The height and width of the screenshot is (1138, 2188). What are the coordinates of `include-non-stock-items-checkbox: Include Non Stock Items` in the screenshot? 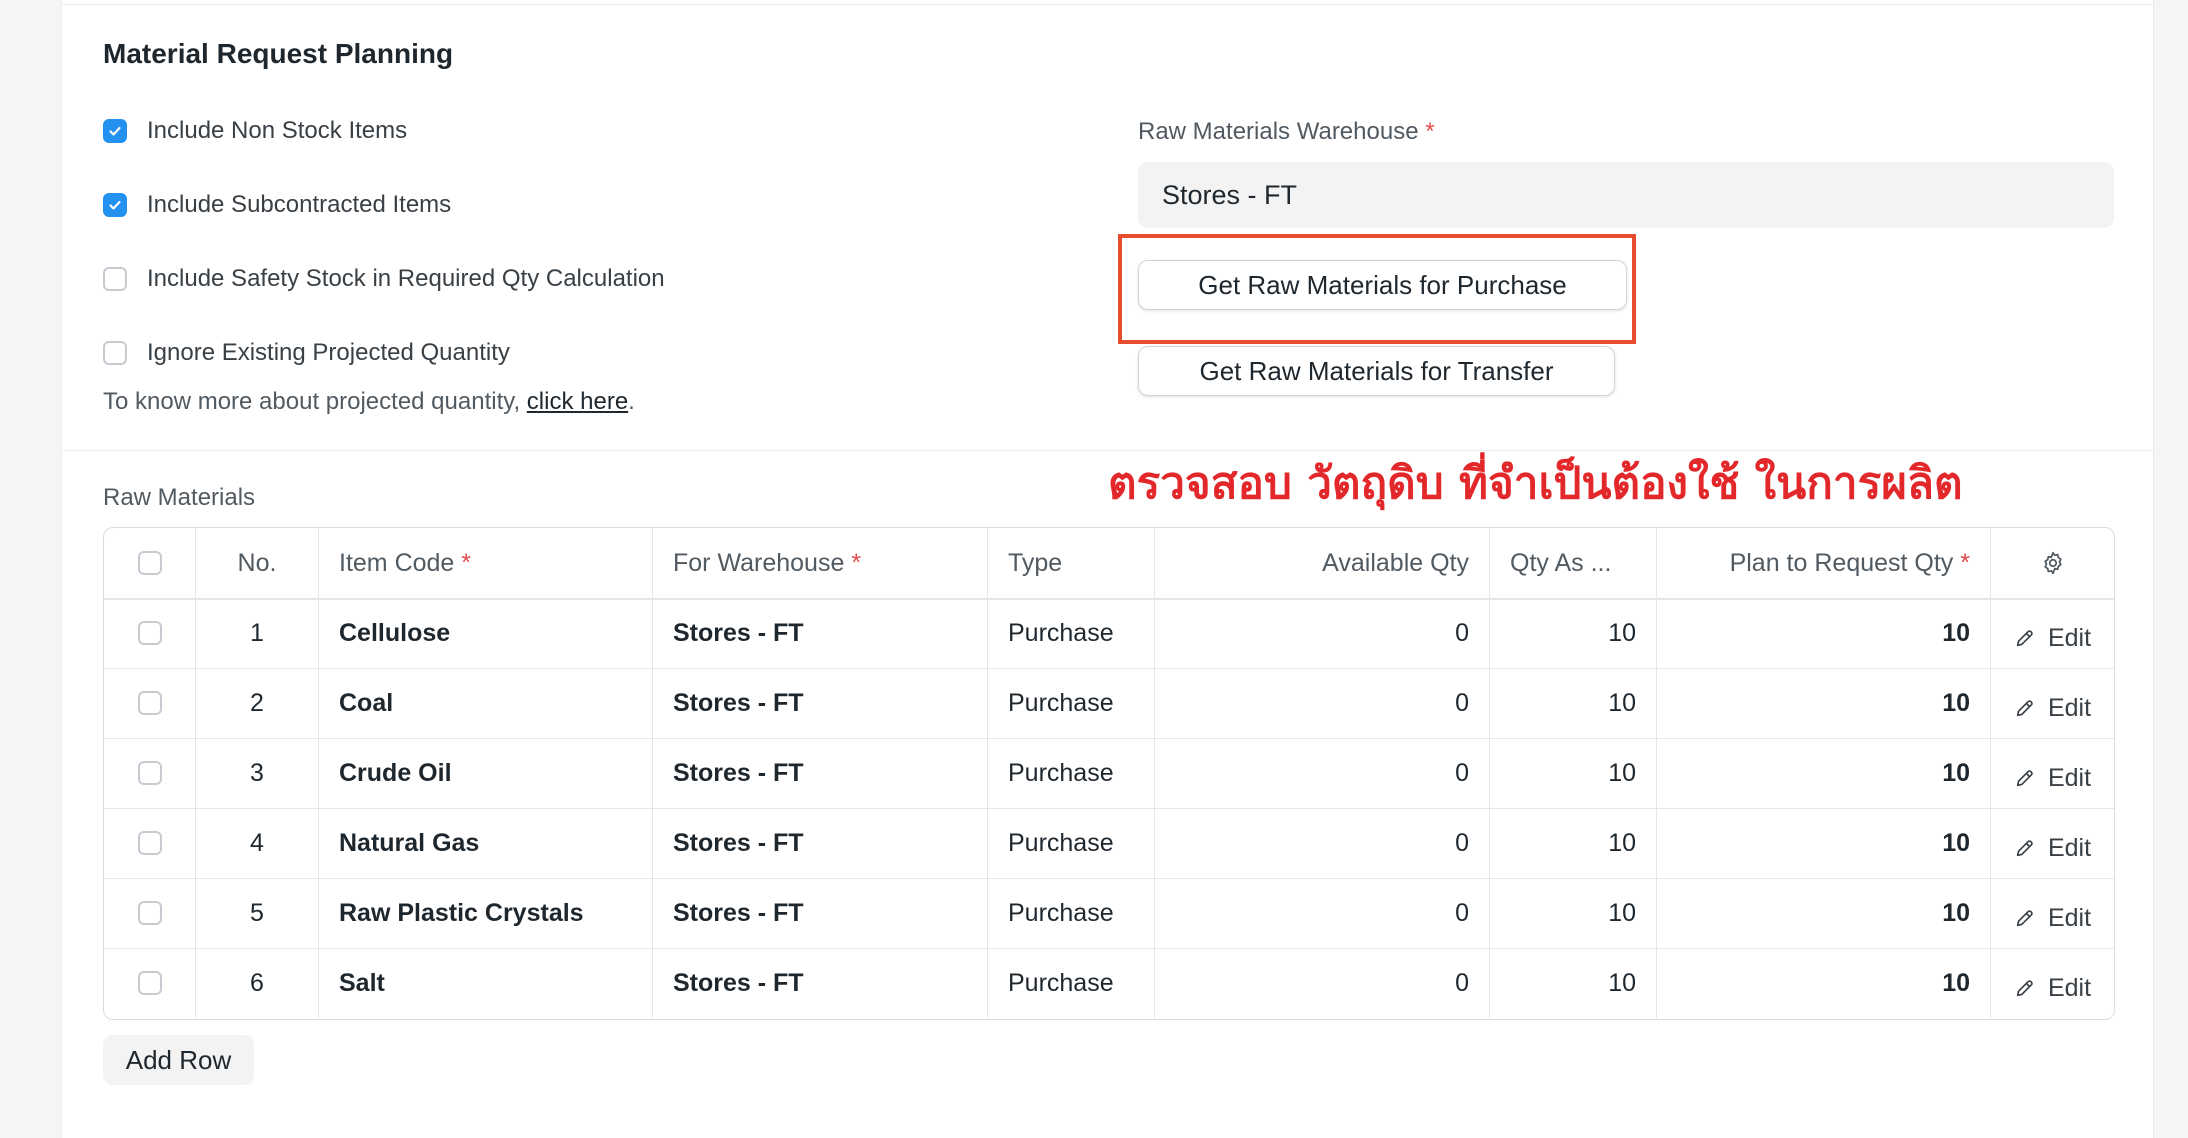 It's located at (255, 131).